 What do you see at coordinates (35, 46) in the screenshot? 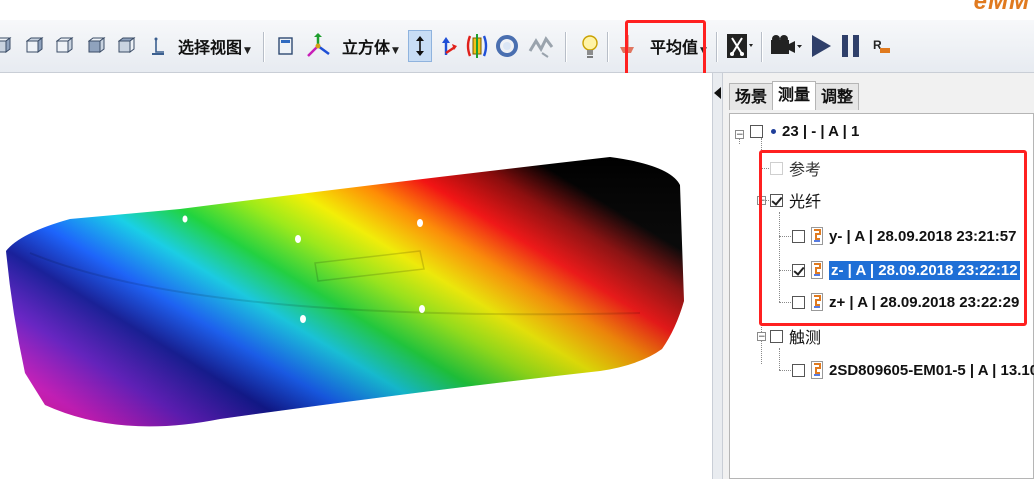
I see `view-back-icon` at bounding box center [35, 46].